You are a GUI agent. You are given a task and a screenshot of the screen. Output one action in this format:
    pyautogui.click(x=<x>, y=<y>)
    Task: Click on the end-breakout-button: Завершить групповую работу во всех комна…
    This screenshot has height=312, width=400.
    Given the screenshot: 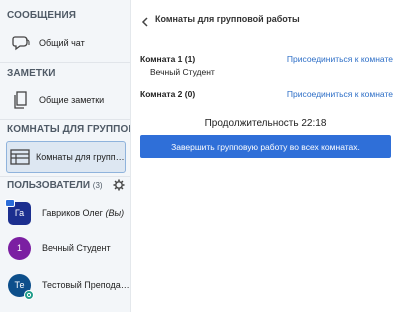 What is the action you would take?
    pyautogui.click(x=265, y=146)
    